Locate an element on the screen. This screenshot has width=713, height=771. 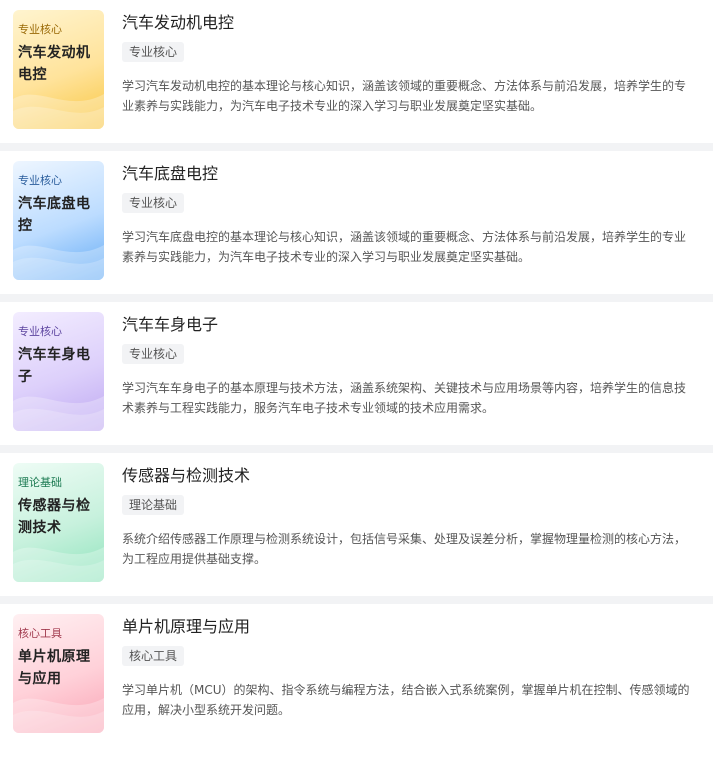
course-cover: 专业核心 汽车发动机电控 is located at coordinates (58, 69).